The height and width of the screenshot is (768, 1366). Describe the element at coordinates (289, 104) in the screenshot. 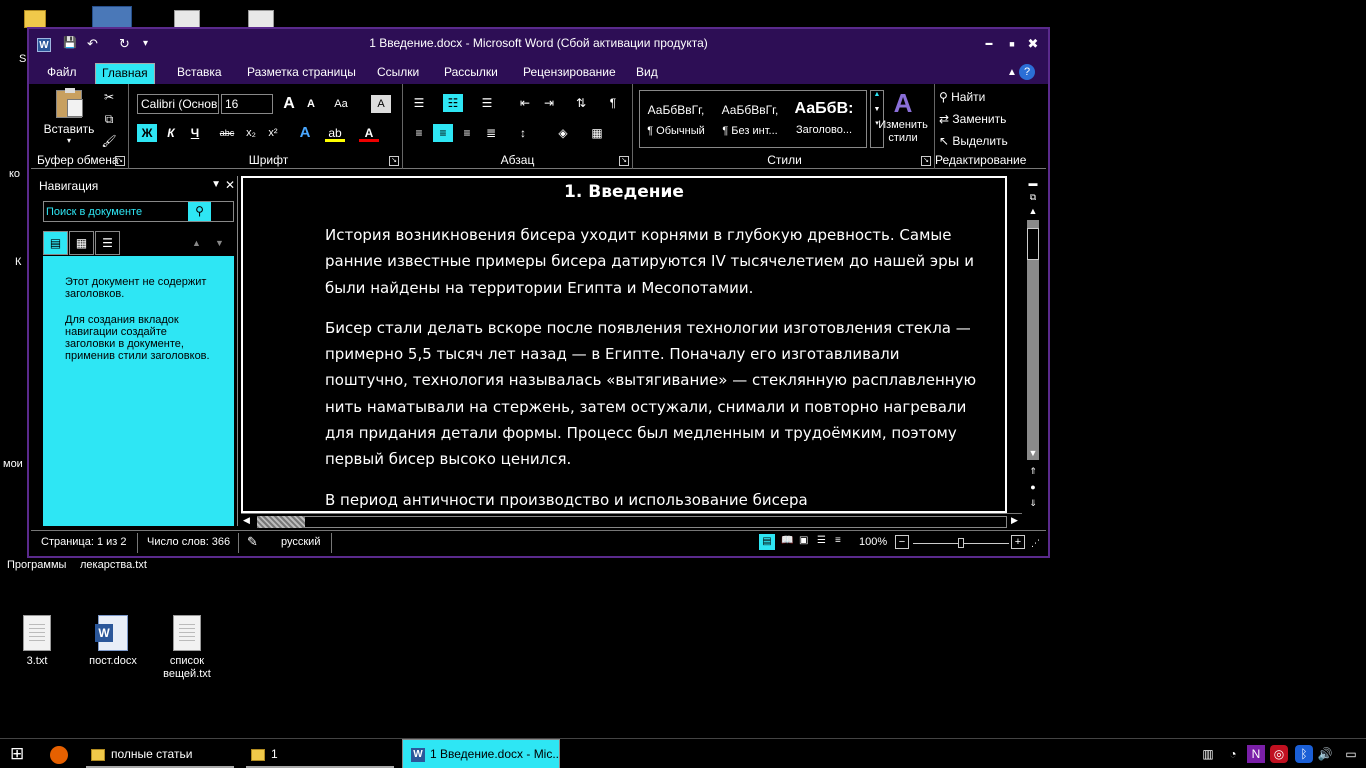

I see `grow-font-icon: A` at that location.